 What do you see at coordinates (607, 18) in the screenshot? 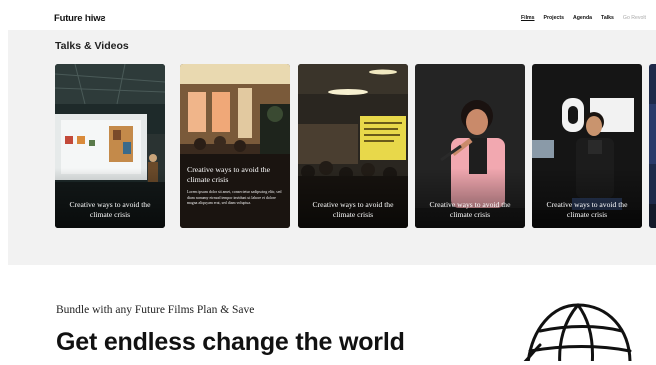
I see `nav-talks: Talks` at bounding box center [607, 18].